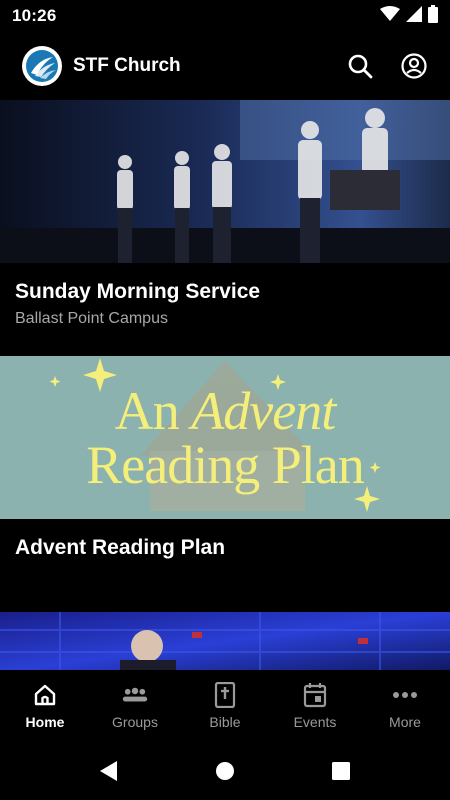 Image resolution: width=450 pixels, height=800 pixels. What do you see at coordinates (91, 318) in the screenshot?
I see `card-subtitle: Ballast Point Campus` at bounding box center [91, 318].